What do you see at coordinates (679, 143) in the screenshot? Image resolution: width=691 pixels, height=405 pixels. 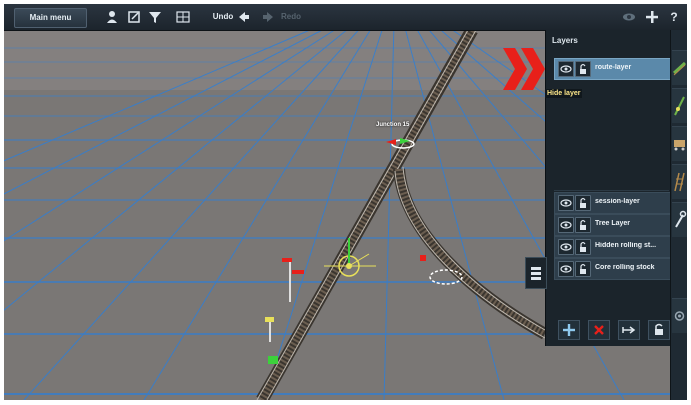 I see `rolling-stock-icon` at bounding box center [679, 143].